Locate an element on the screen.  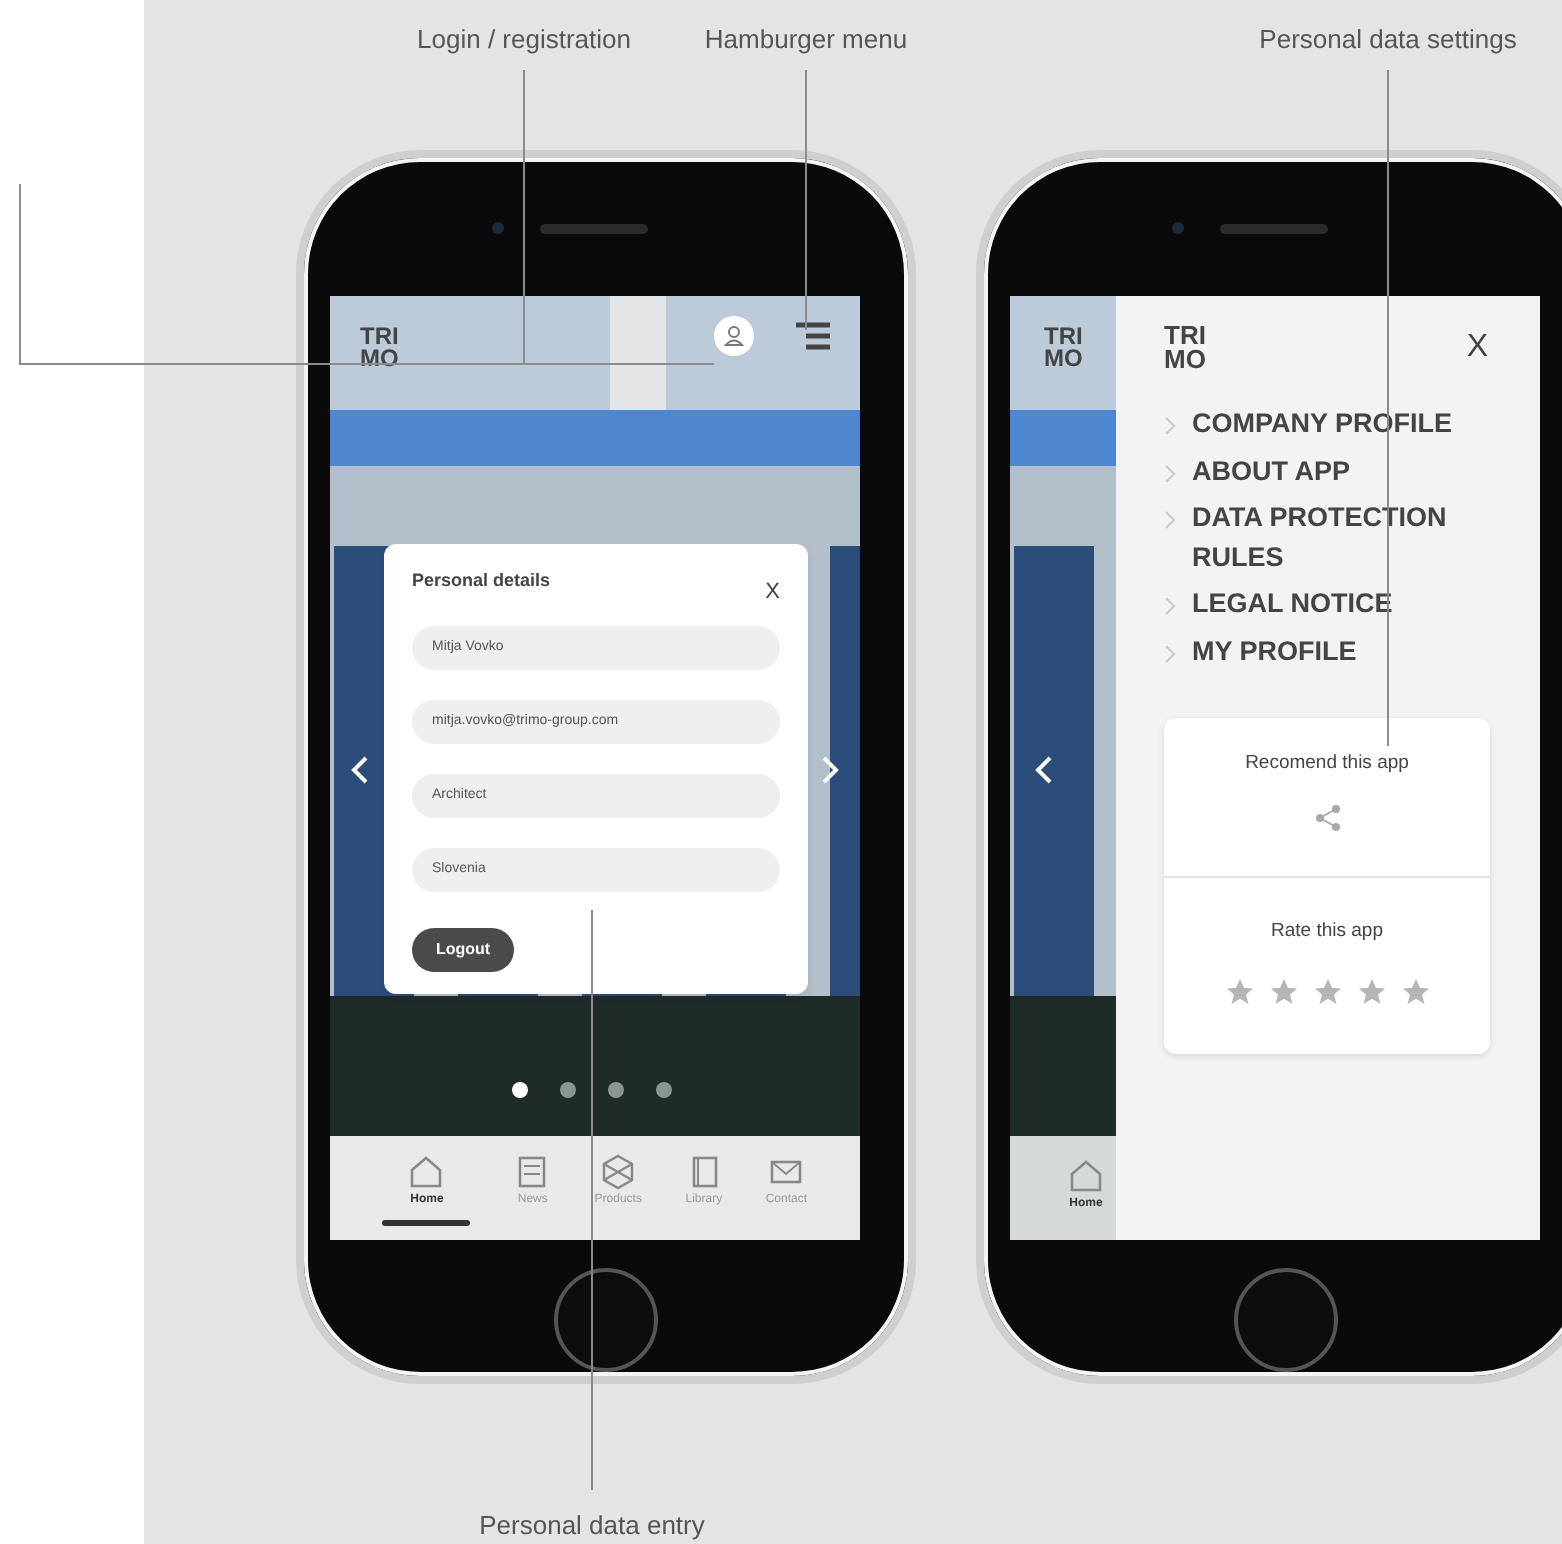
active-indicator is located at coordinates (426, 1223).